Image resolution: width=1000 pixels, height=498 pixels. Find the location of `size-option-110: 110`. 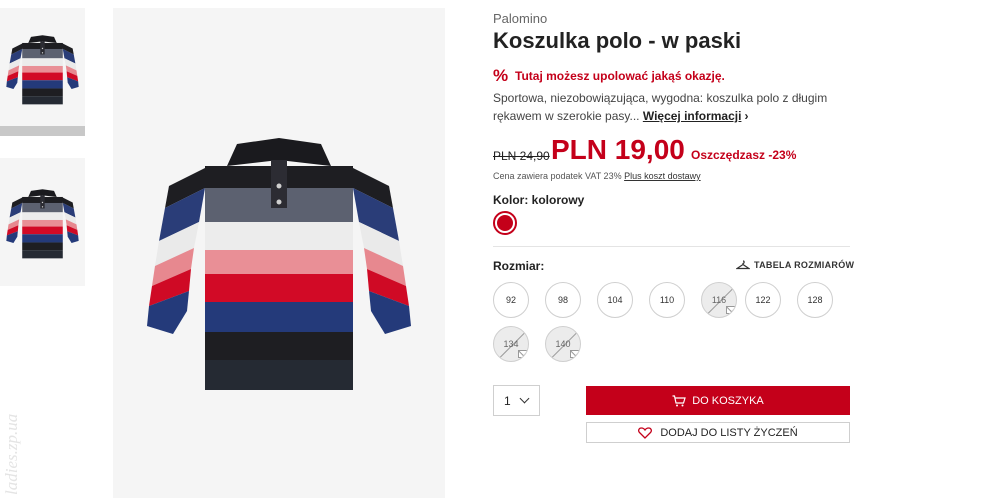

size-option-110: 110 is located at coordinates (667, 300).